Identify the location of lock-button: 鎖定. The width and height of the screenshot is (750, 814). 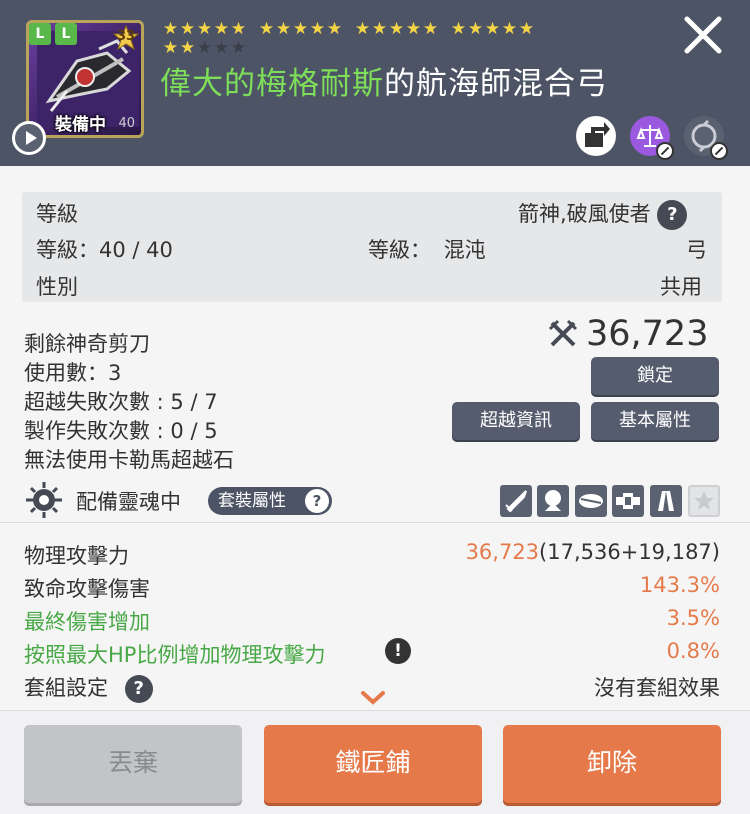
(655, 376).